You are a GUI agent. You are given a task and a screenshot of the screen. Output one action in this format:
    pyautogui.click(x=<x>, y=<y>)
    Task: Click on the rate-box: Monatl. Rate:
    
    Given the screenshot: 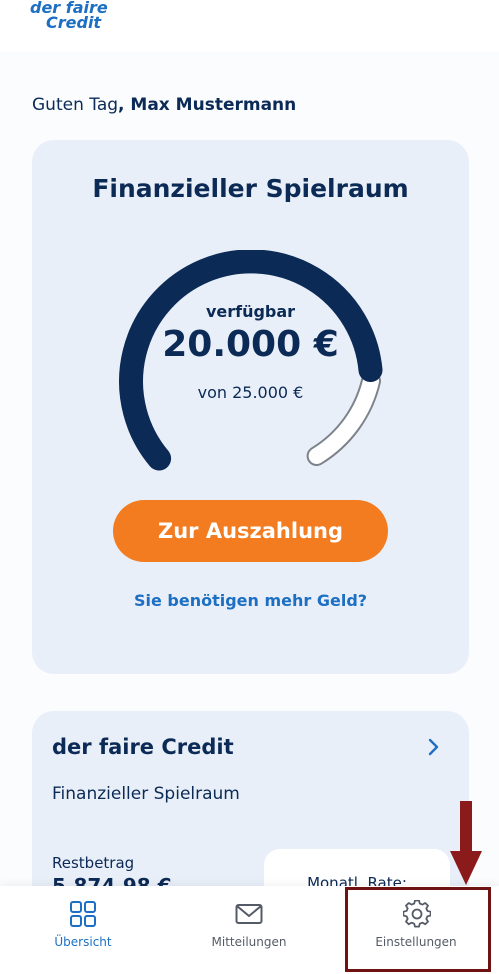 What is the action you would take?
    pyautogui.click(x=357, y=867)
    